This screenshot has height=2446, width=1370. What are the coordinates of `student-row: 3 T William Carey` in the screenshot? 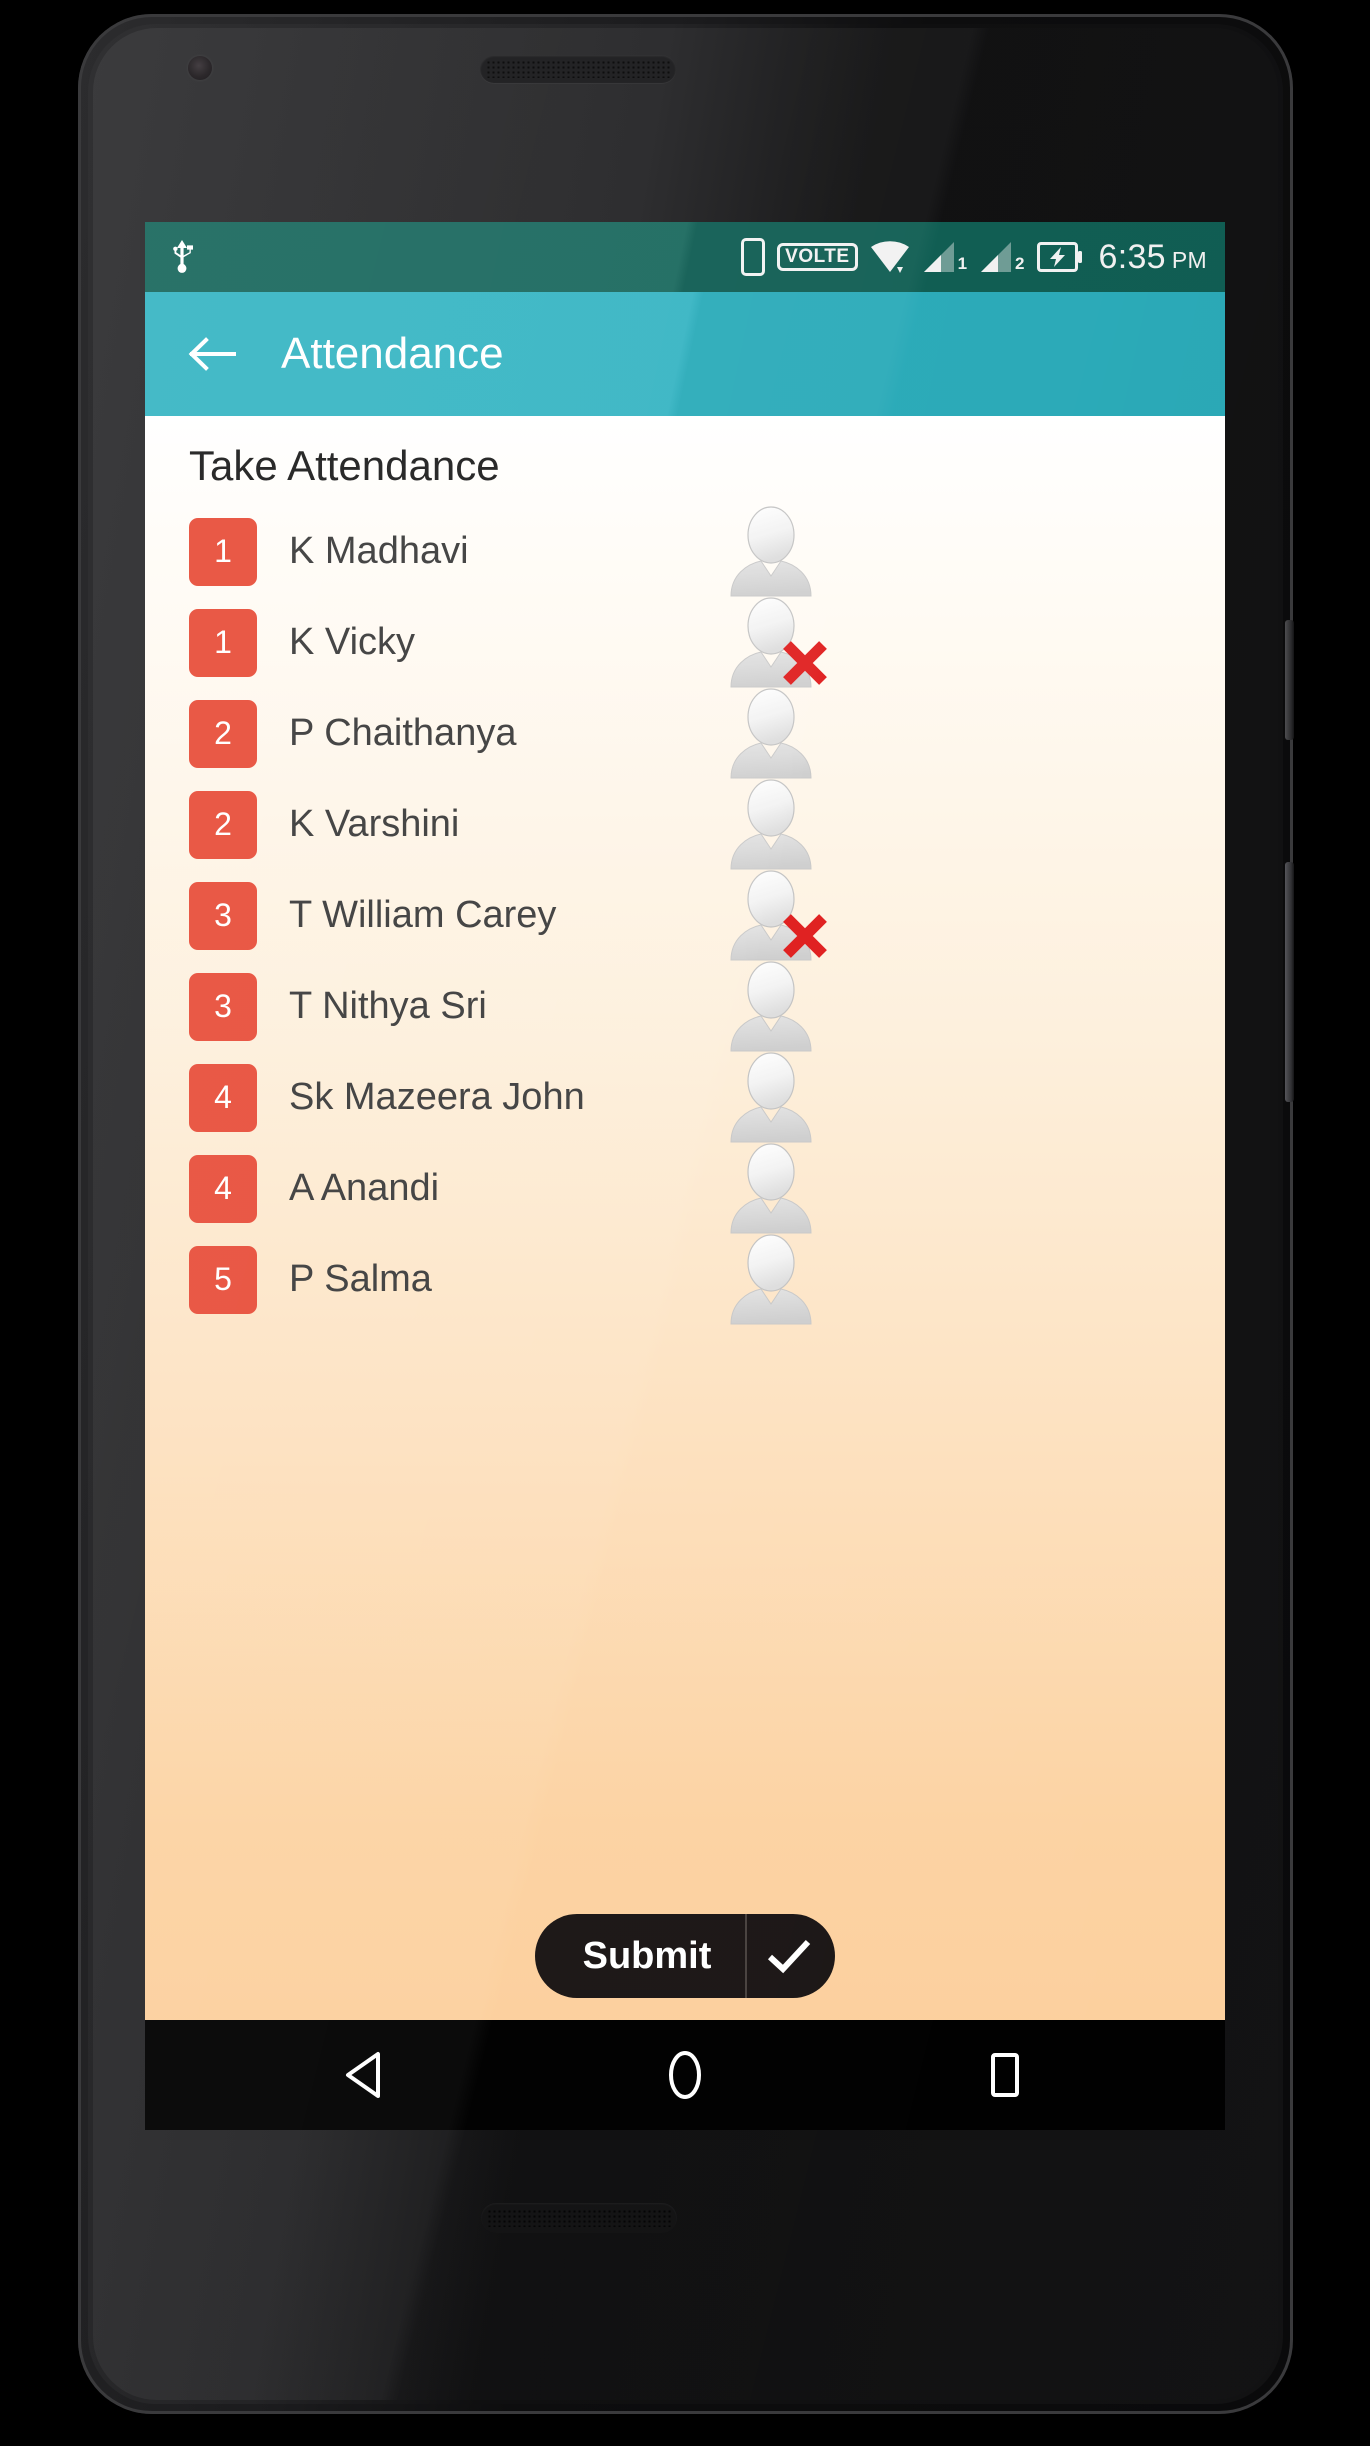 It's located at (685, 916).